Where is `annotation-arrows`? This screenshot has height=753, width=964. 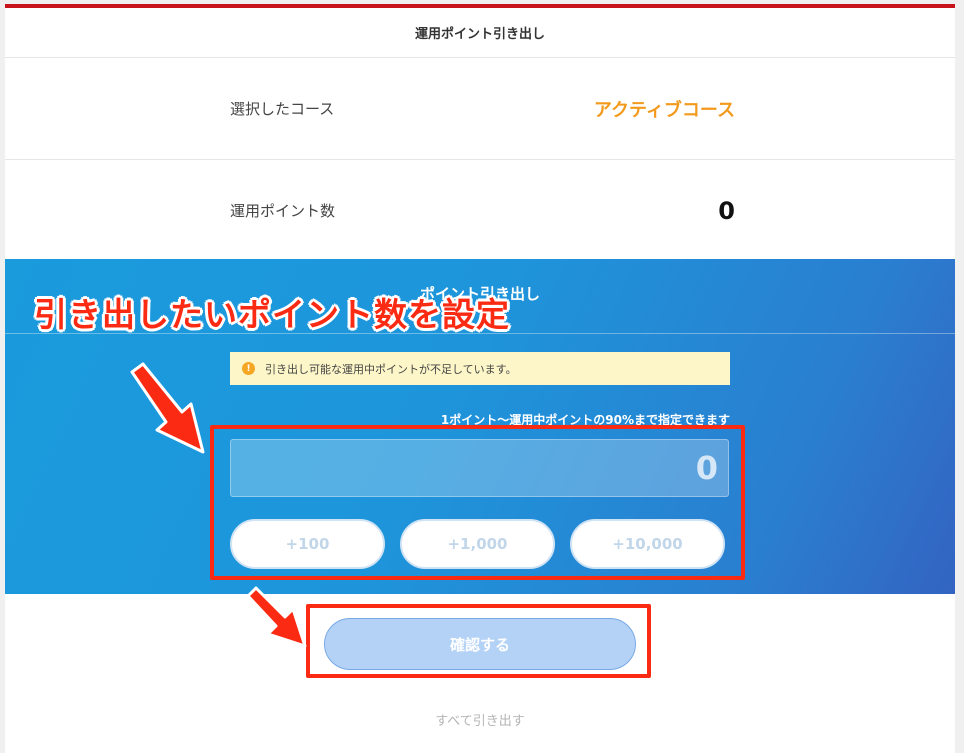
annotation-arrows is located at coordinates (218, 505).